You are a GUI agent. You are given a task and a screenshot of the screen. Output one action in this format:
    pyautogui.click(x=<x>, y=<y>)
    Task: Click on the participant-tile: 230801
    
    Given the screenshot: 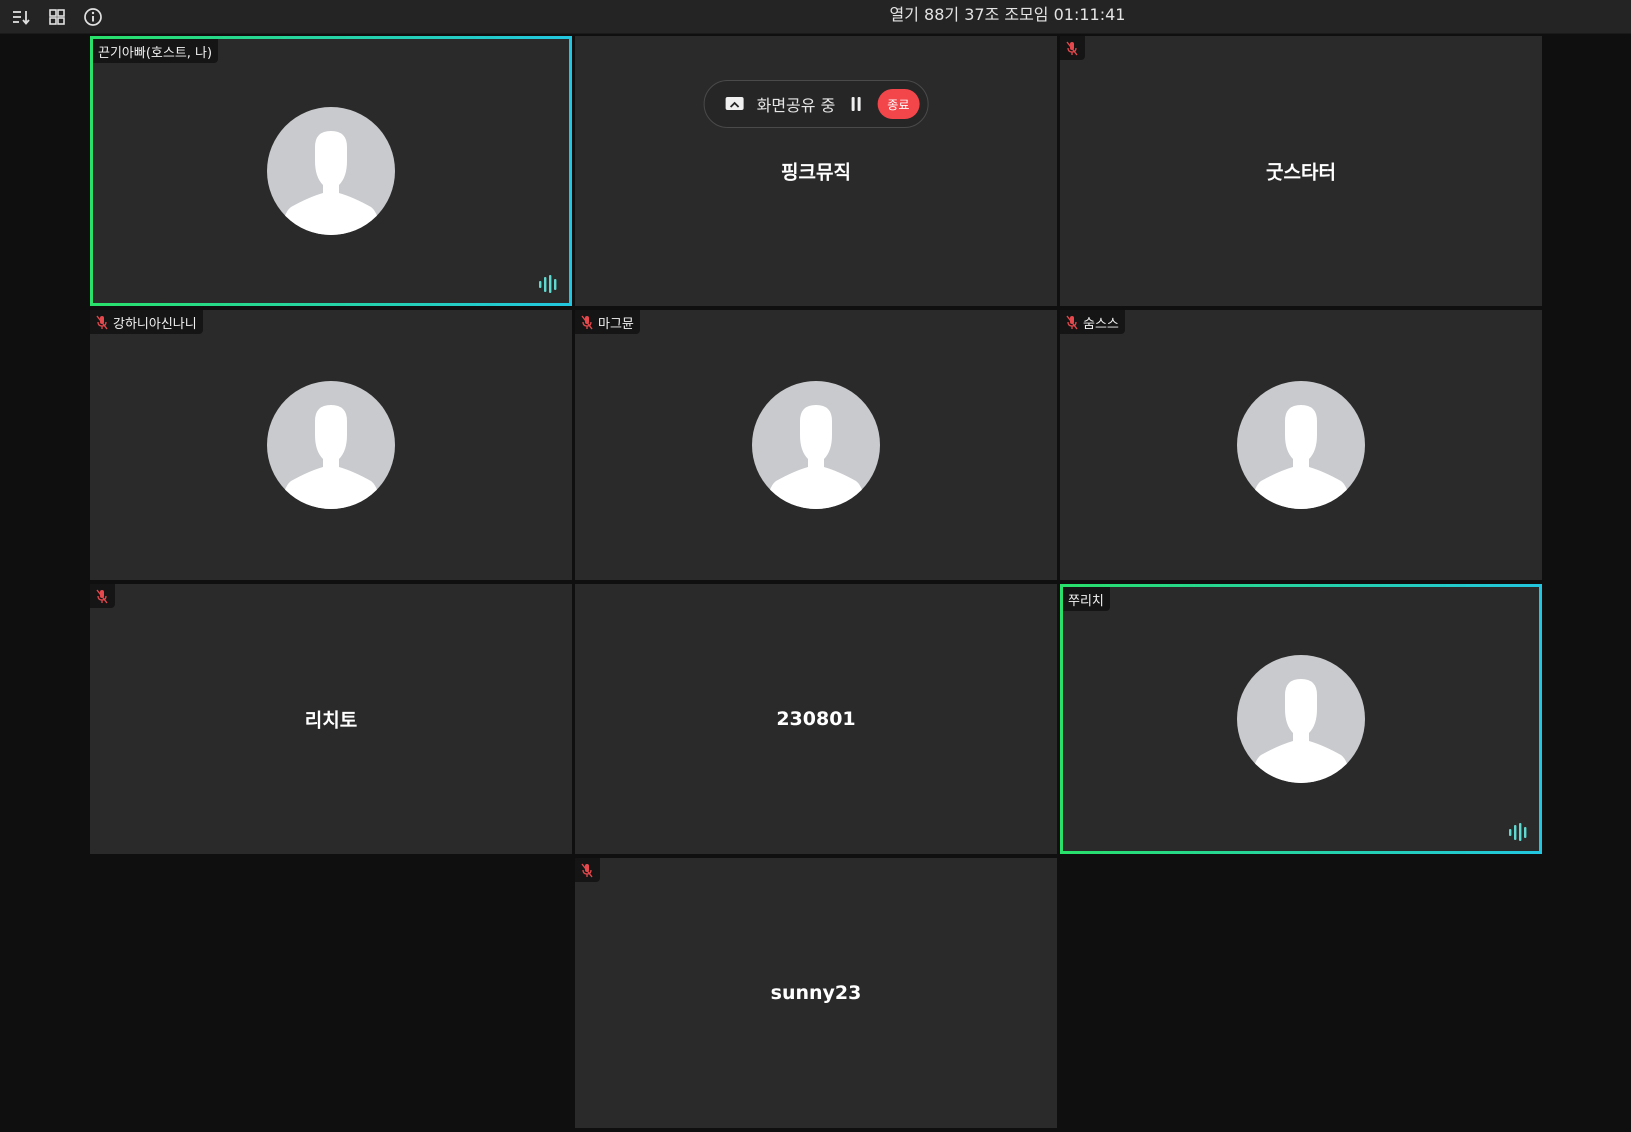 What is the action you would take?
    pyautogui.click(x=816, y=719)
    